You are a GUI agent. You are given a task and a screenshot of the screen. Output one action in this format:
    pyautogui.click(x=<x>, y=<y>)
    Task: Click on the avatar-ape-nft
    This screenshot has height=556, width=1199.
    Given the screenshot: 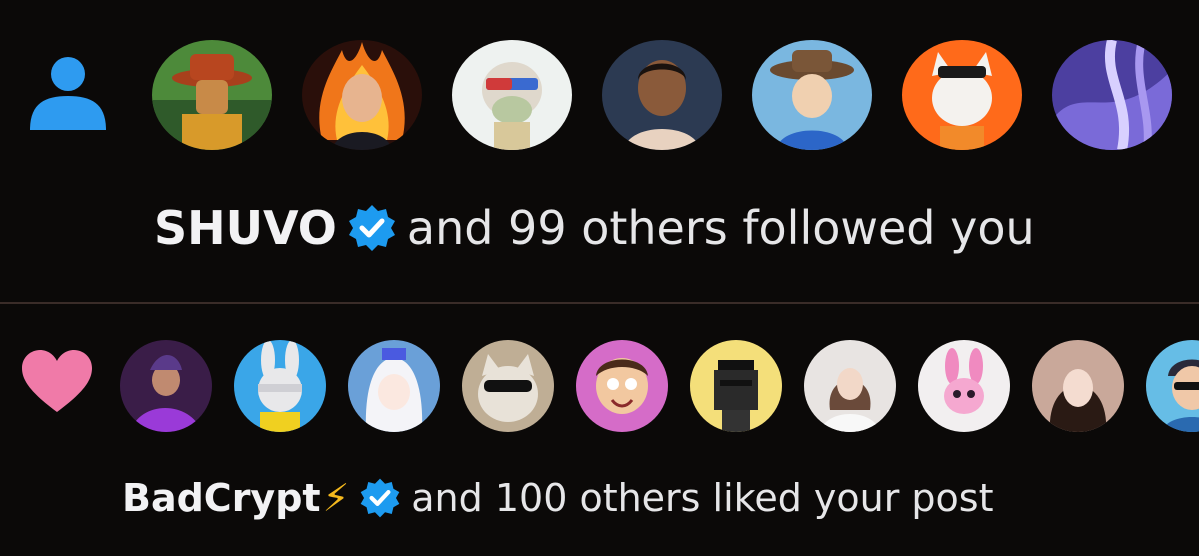 What is the action you would take?
    pyautogui.click(x=512, y=95)
    